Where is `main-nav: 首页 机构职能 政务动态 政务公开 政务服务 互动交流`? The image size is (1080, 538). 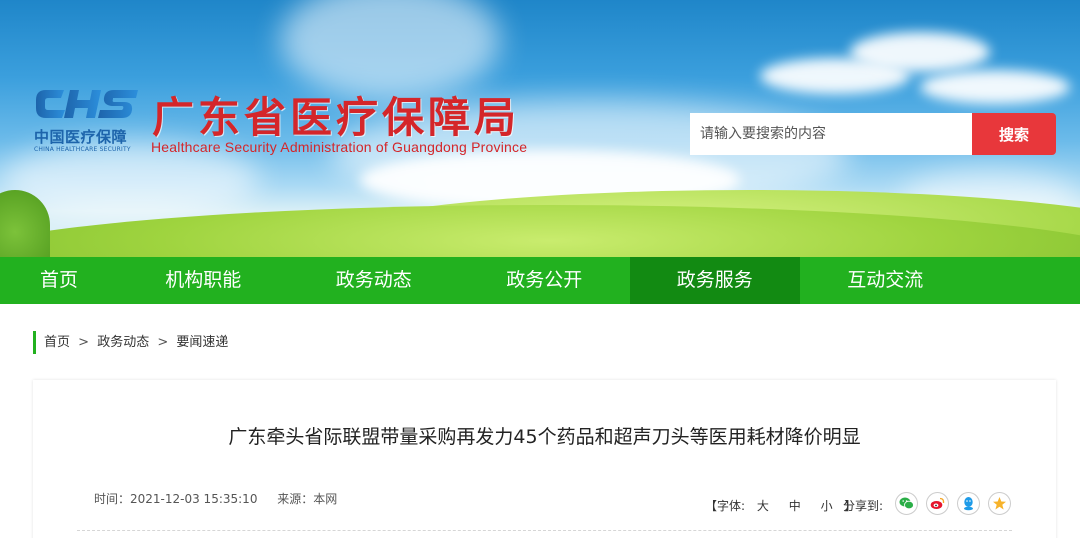 main-nav: 首页 机构职能 政务动态 政务公开 政务服务 互动交流 is located at coordinates (540, 280).